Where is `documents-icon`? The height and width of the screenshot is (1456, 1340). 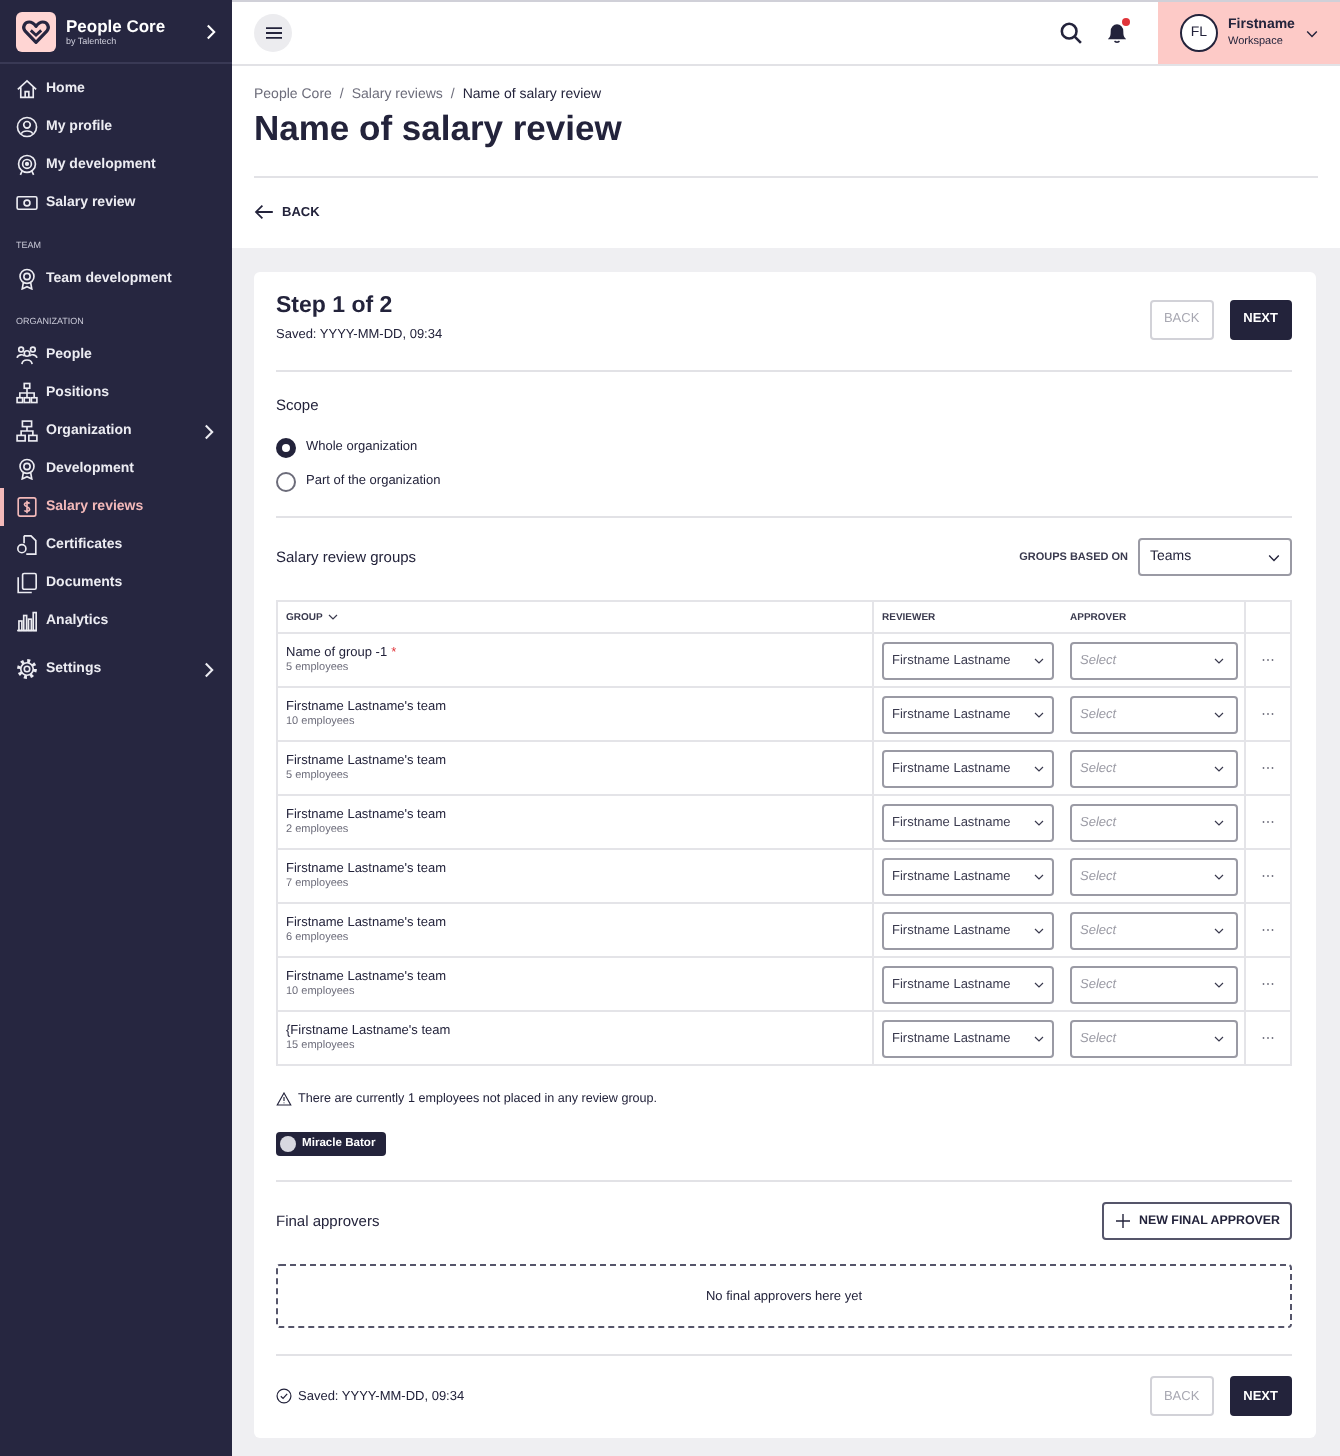 documents-icon is located at coordinates (27, 583).